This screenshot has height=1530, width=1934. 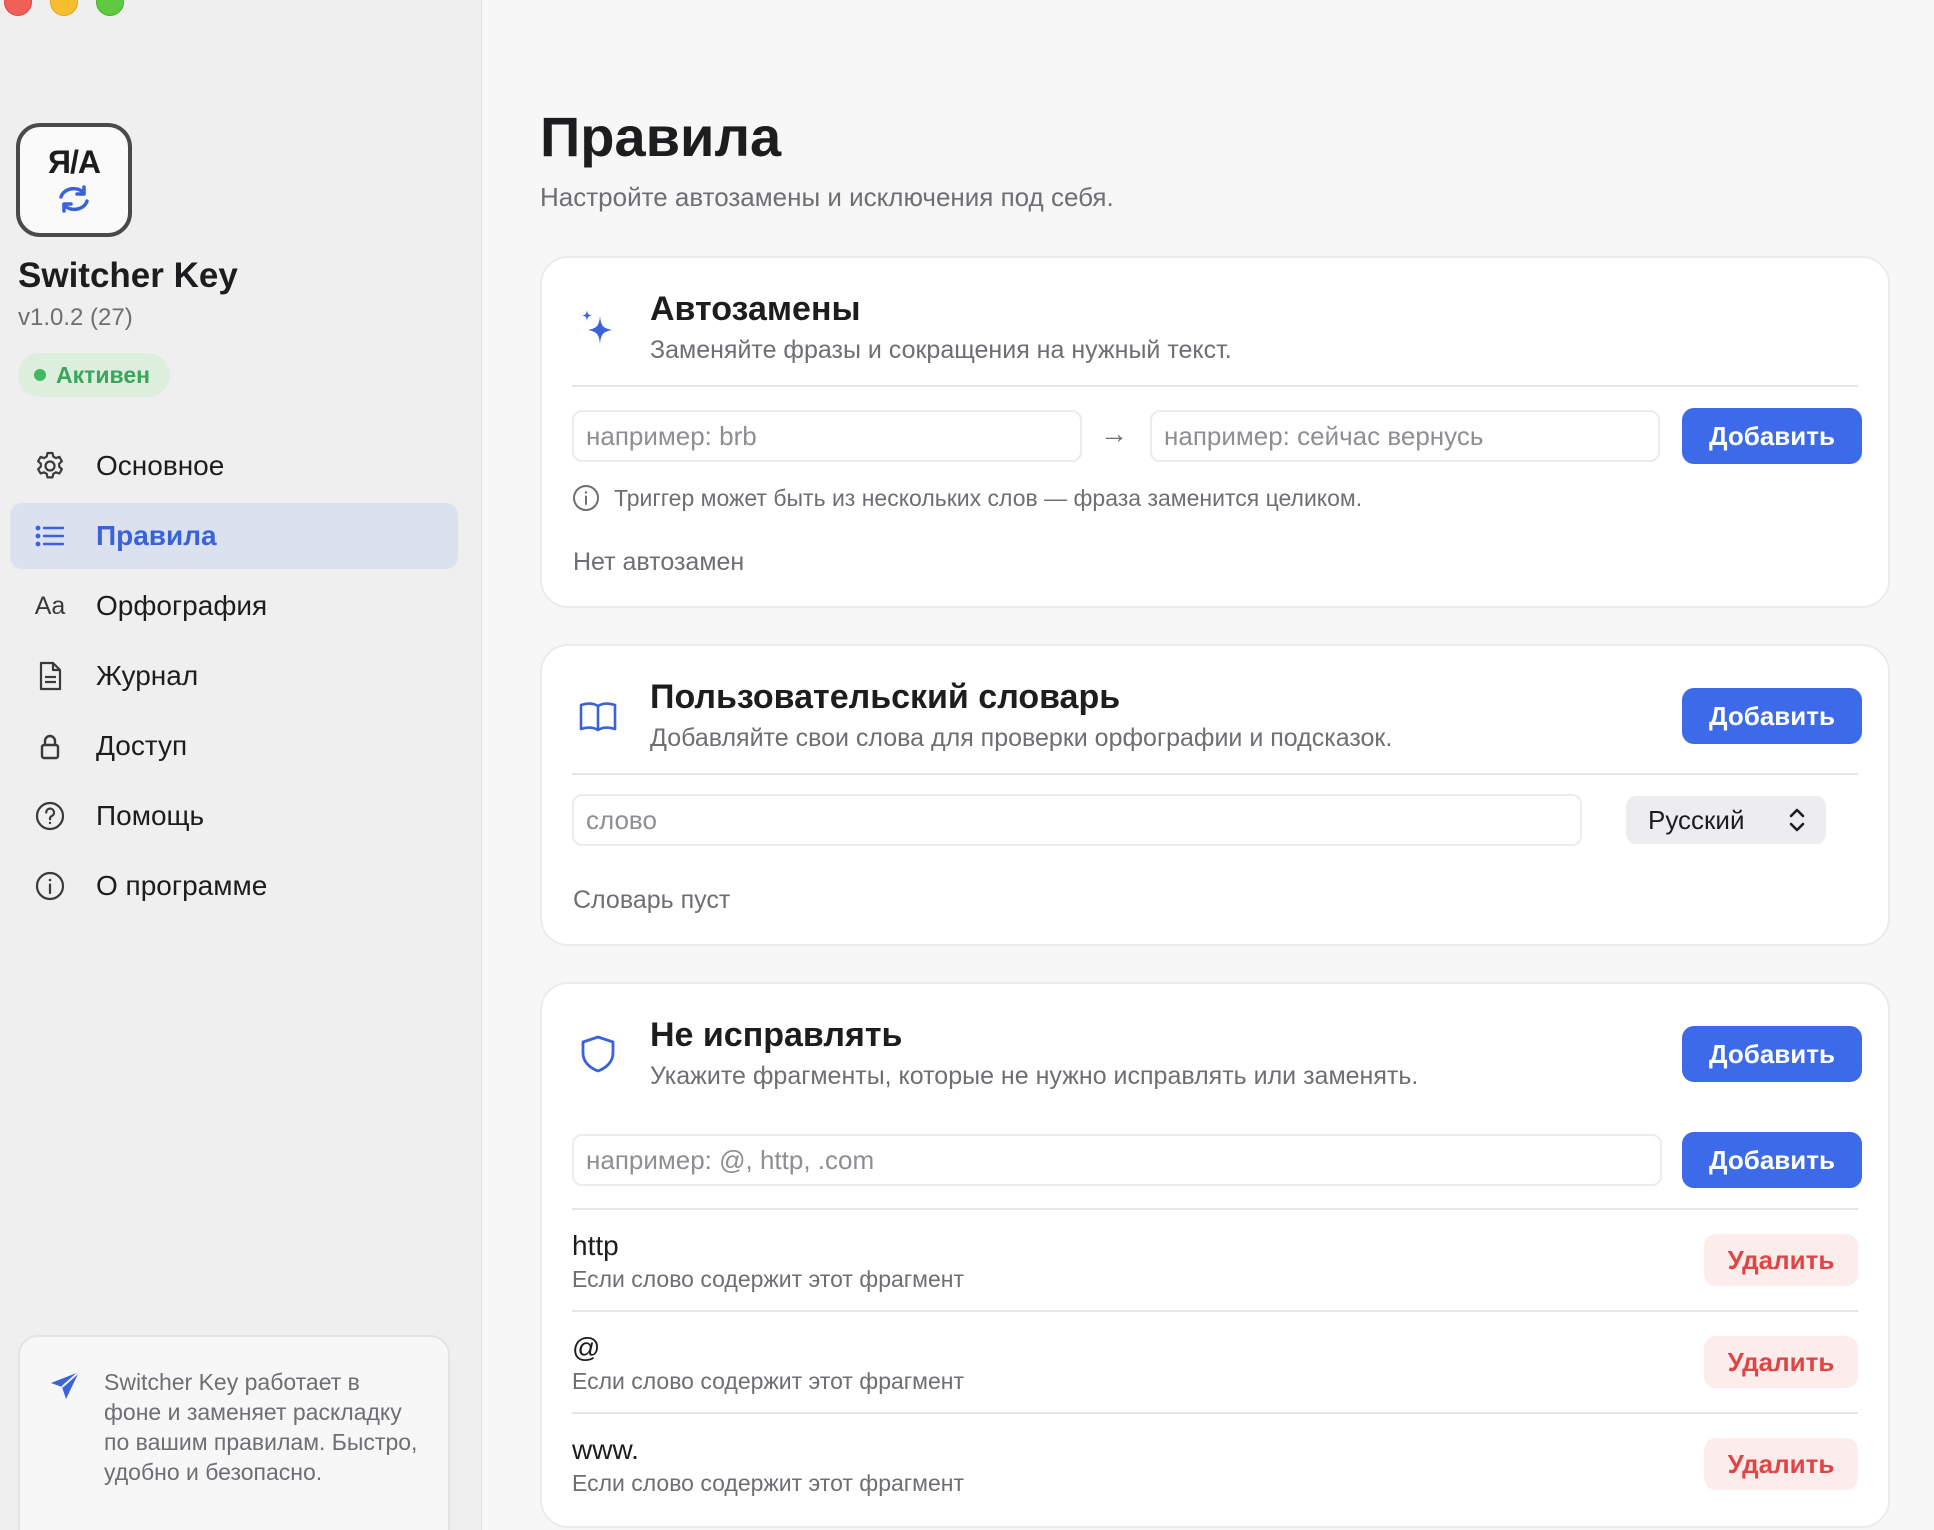 I want to click on refresh-icon, so click(x=74, y=199).